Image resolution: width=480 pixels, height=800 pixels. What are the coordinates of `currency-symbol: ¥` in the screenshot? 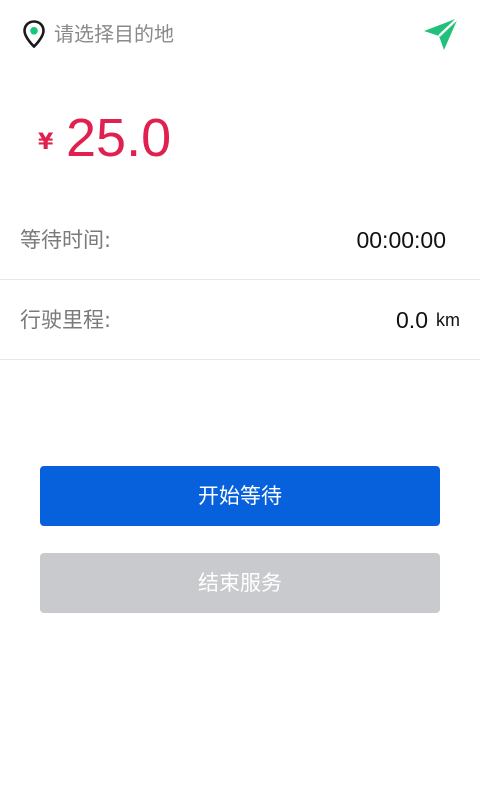 It's located at (46, 142).